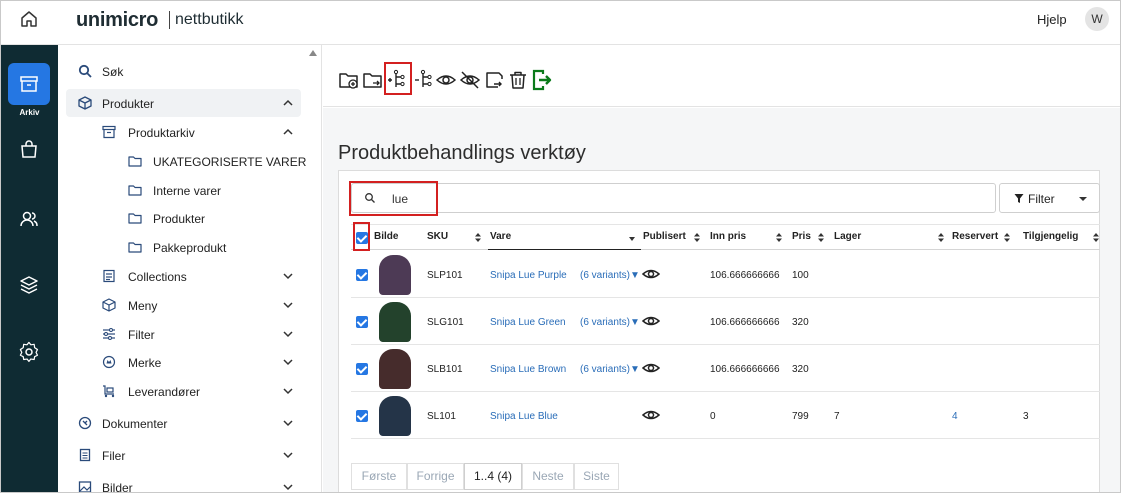 The height and width of the screenshot is (493, 1121). What do you see at coordinates (183, 71) in the screenshot?
I see `sidebar-item-sok: Søk` at bounding box center [183, 71].